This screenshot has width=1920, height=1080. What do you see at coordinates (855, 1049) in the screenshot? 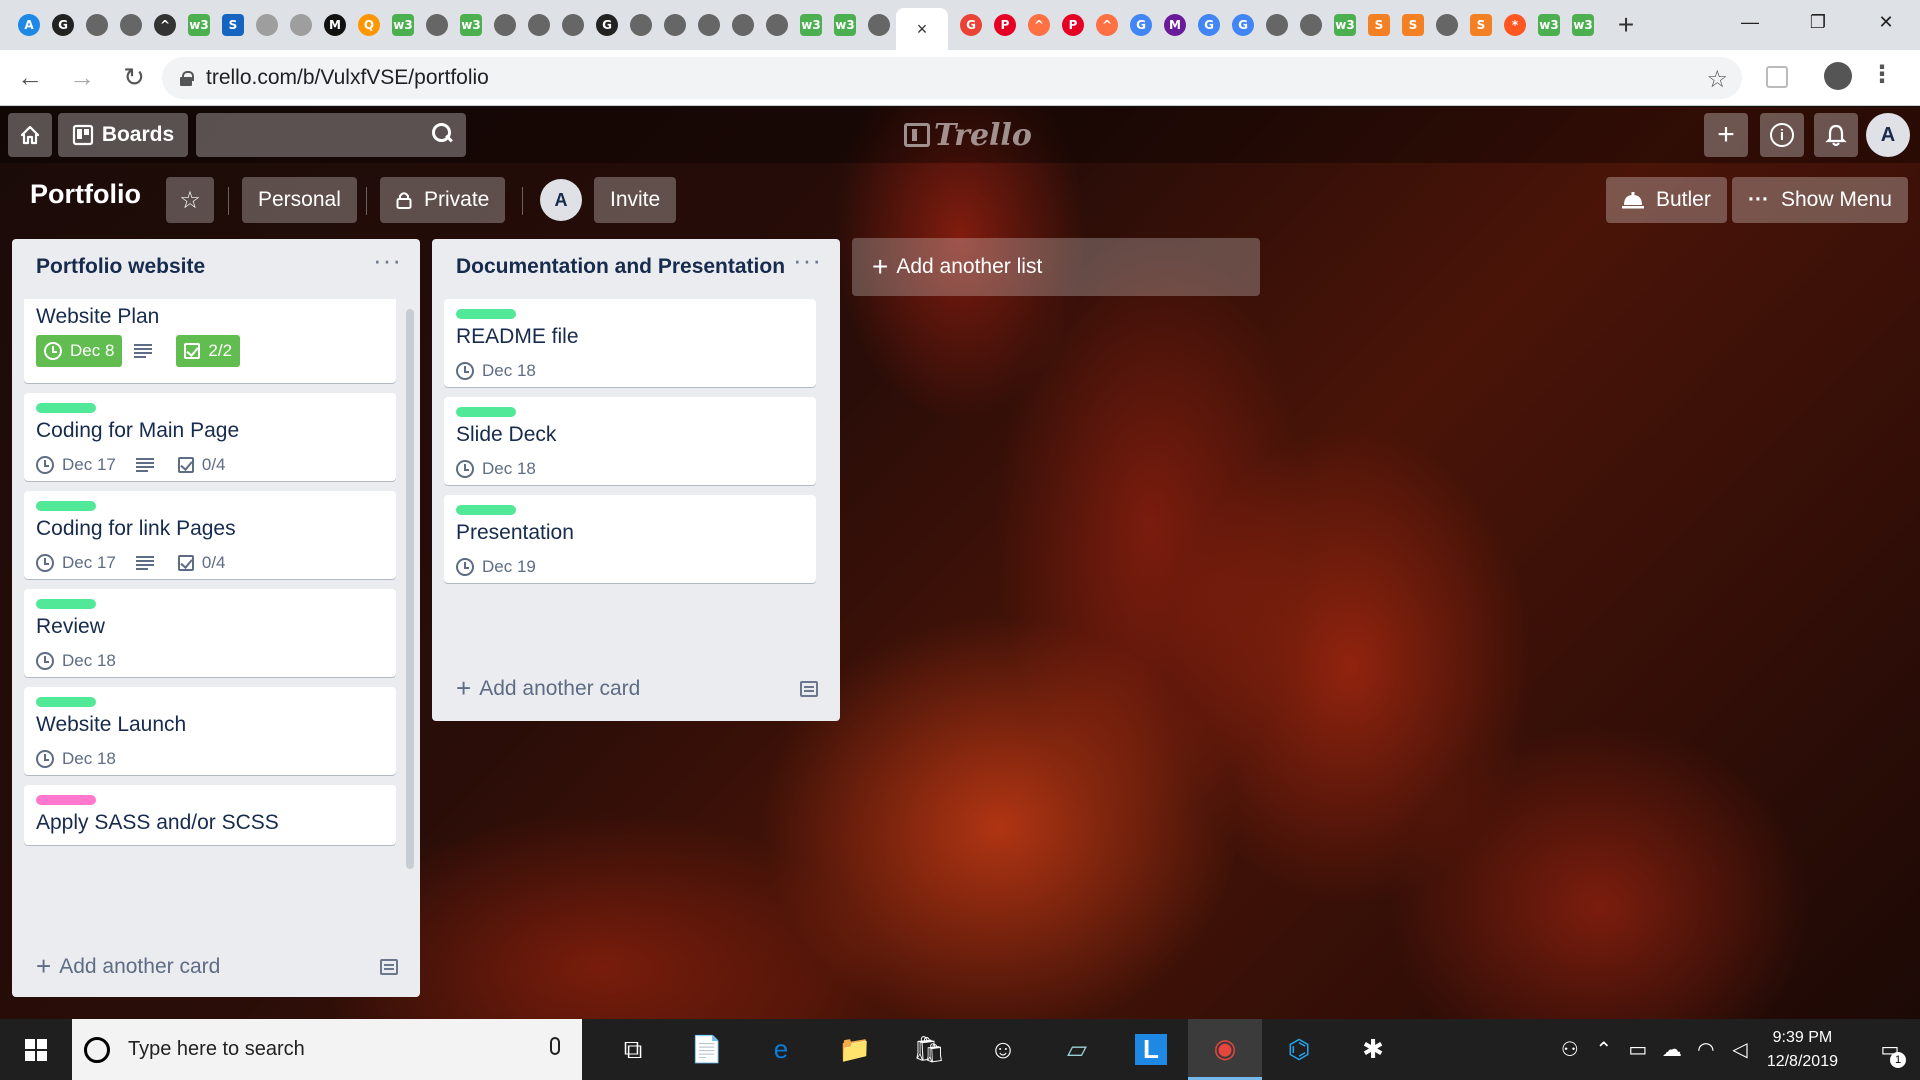
I see `taskbar-app: 📁` at bounding box center [855, 1049].